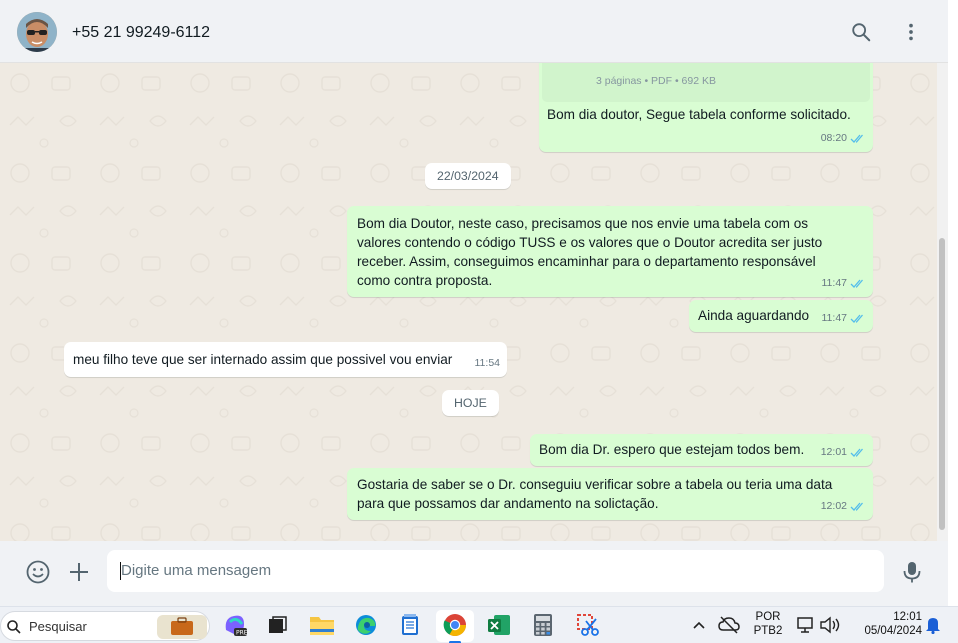 The height and width of the screenshot is (643, 958). I want to click on chevron-up-icon, so click(699, 625).